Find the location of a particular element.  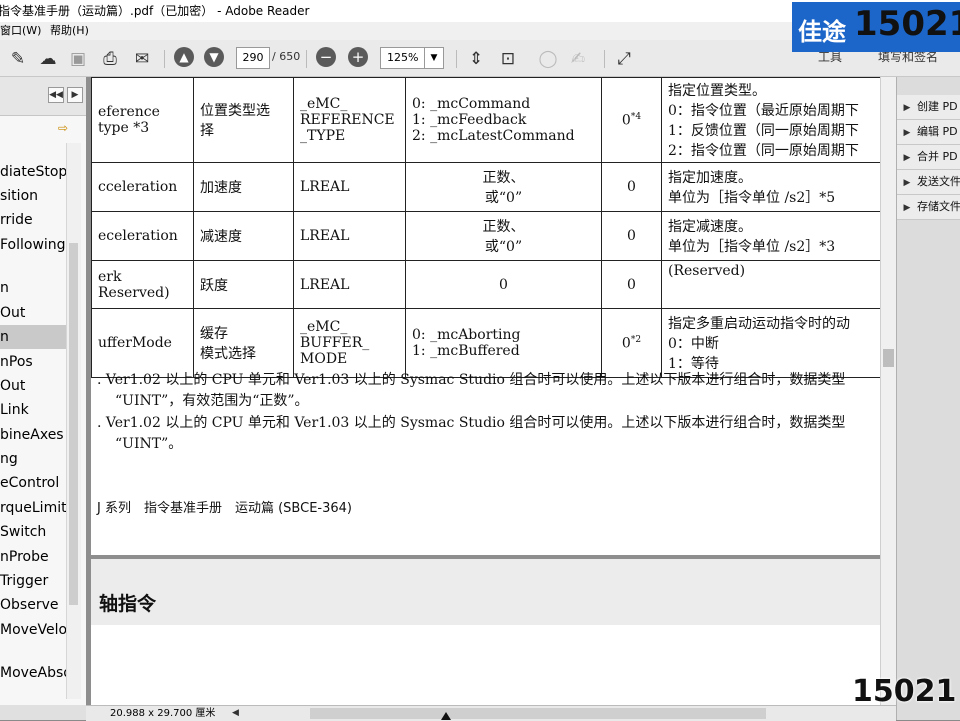

window-title: 指令基准手册（运动篇）.pdf（已加密） - Adobe Reader is located at coordinates (155, 11).